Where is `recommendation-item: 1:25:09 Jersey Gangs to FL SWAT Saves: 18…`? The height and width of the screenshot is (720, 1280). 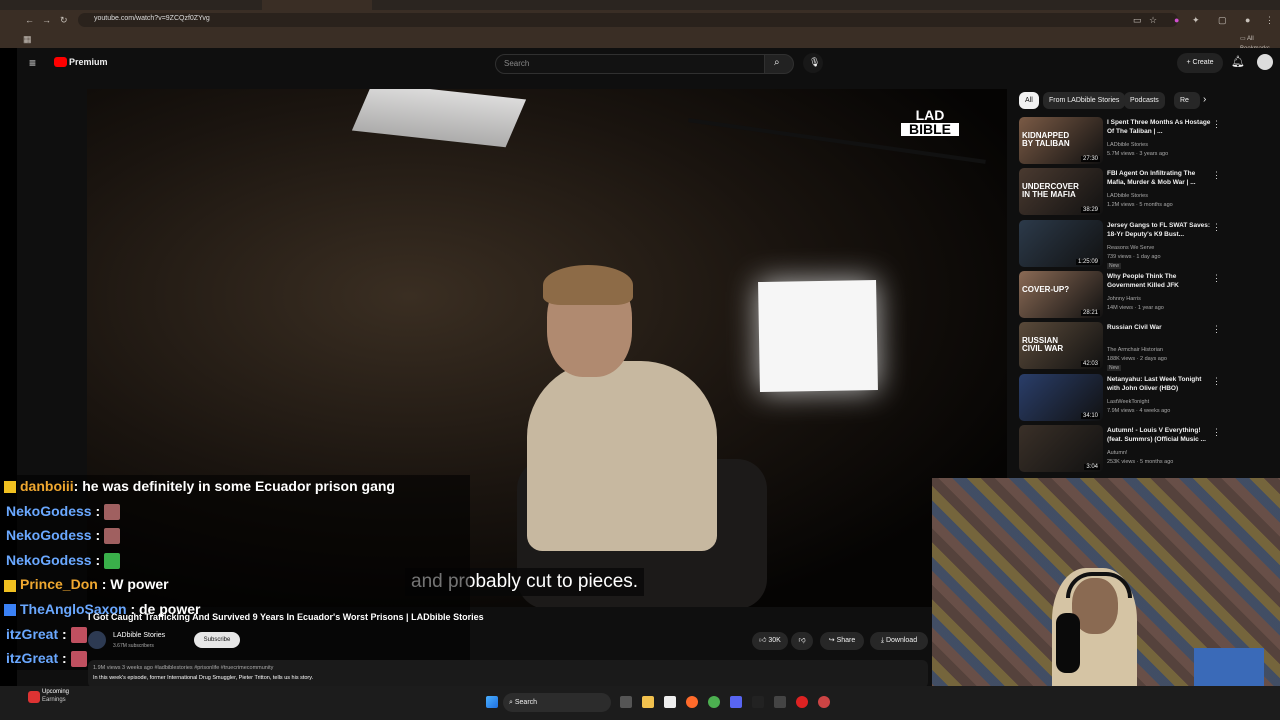 recommendation-item: 1:25:09 Jersey Gangs to FL SWAT Saves: 18… is located at coordinates (1121, 244).